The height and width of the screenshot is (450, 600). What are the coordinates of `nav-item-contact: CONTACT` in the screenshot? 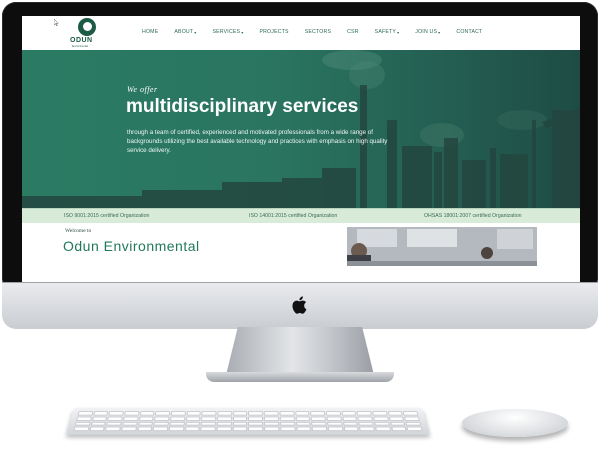 It's located at (469, 32).